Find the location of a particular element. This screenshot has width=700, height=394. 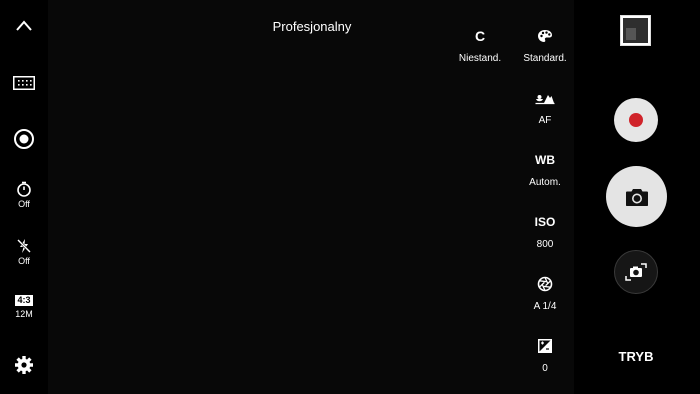

focus-button is located at coordinates (24, 139).